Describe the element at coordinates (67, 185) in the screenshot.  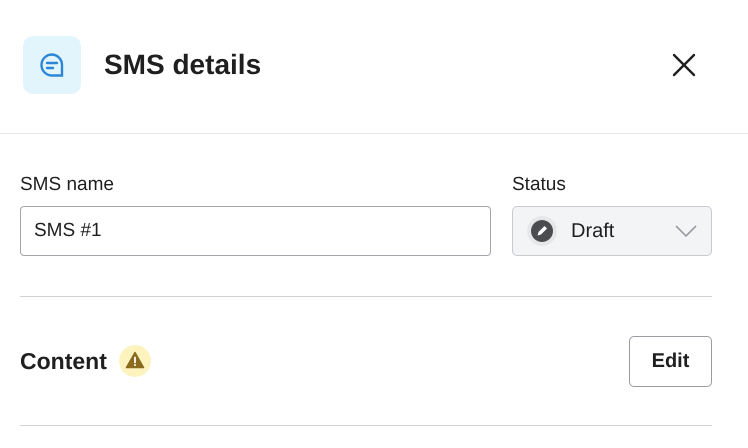
I see `field-label: SMS name` at that location.